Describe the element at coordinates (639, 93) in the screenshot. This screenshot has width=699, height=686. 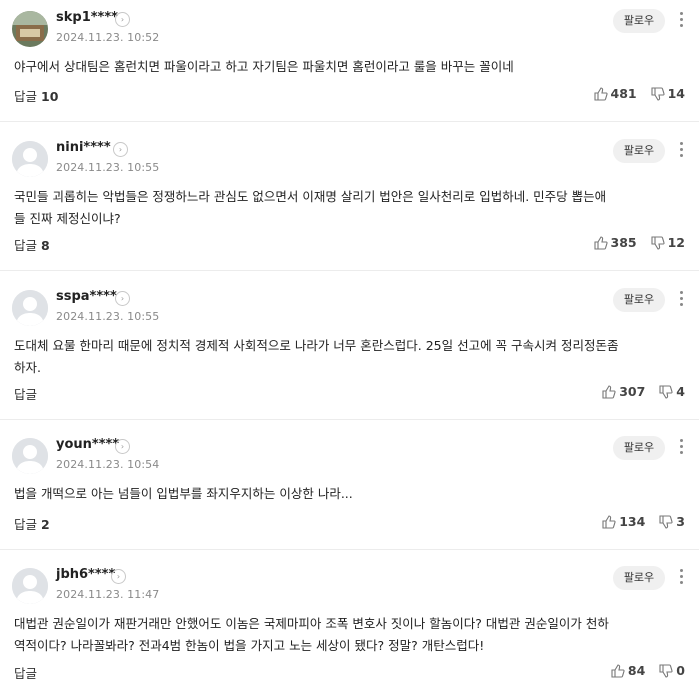
I see `vote-group: 481 14` at that location.